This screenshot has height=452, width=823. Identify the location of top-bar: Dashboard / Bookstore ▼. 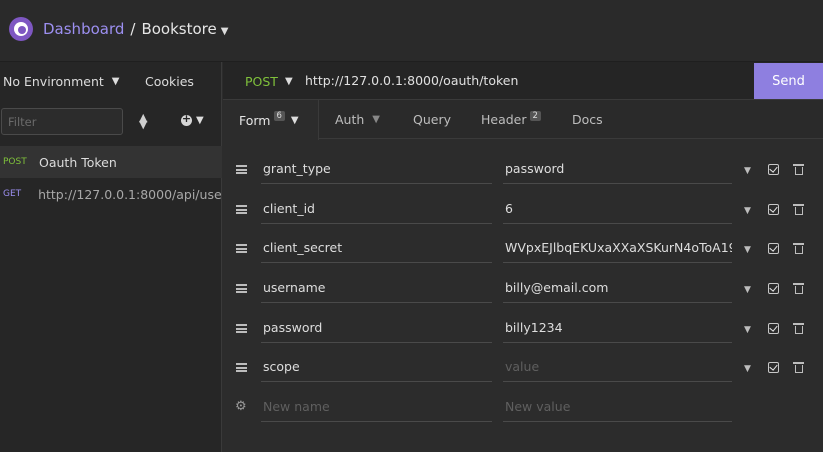
(411, 31).